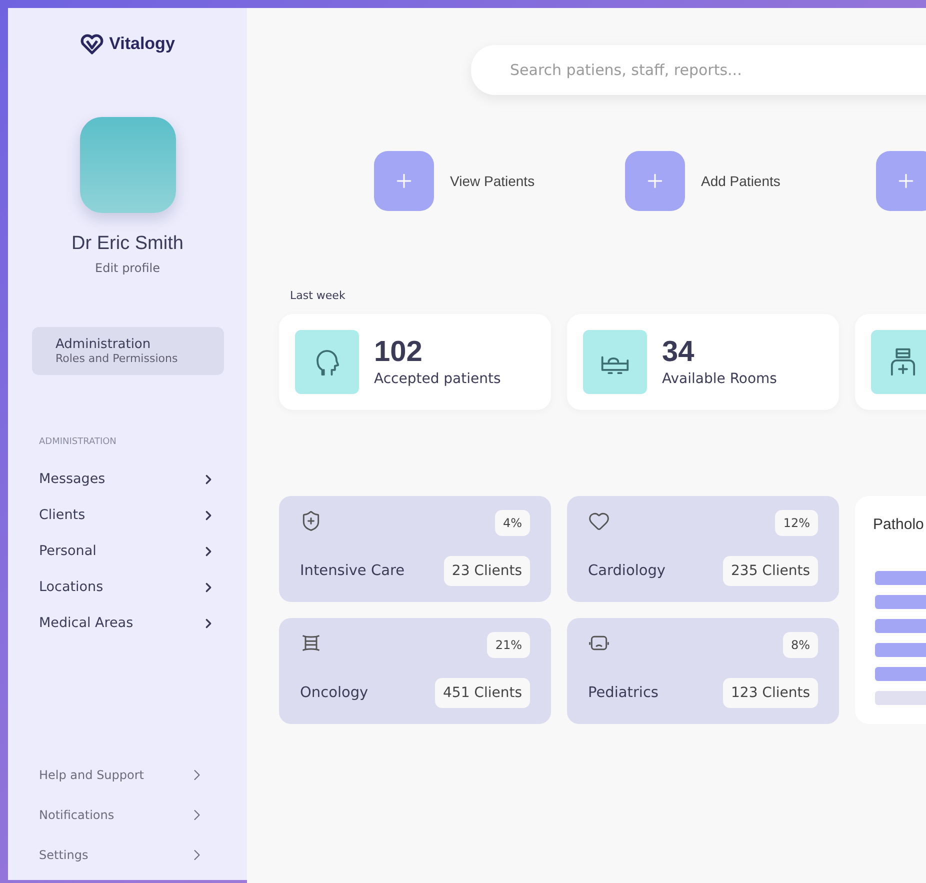 This screenshot has height=883, width=926. Describe the element at coordinates (127, 551) in the screenshot. I see `menu-item: Personal` at that location.